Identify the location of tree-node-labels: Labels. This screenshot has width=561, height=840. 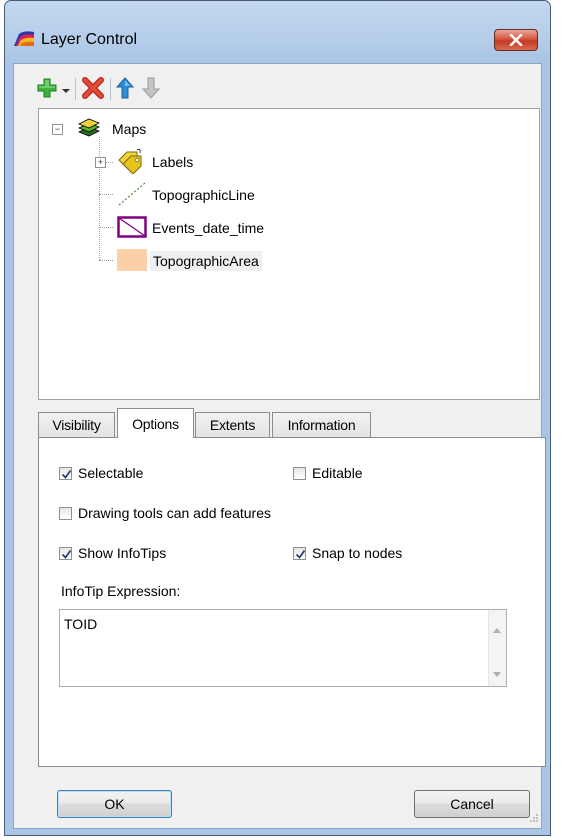
(155, 162).